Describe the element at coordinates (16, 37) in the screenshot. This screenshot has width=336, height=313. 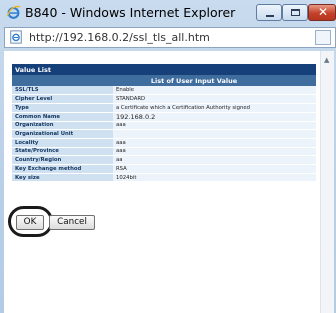
I see `page-icon` at that location.